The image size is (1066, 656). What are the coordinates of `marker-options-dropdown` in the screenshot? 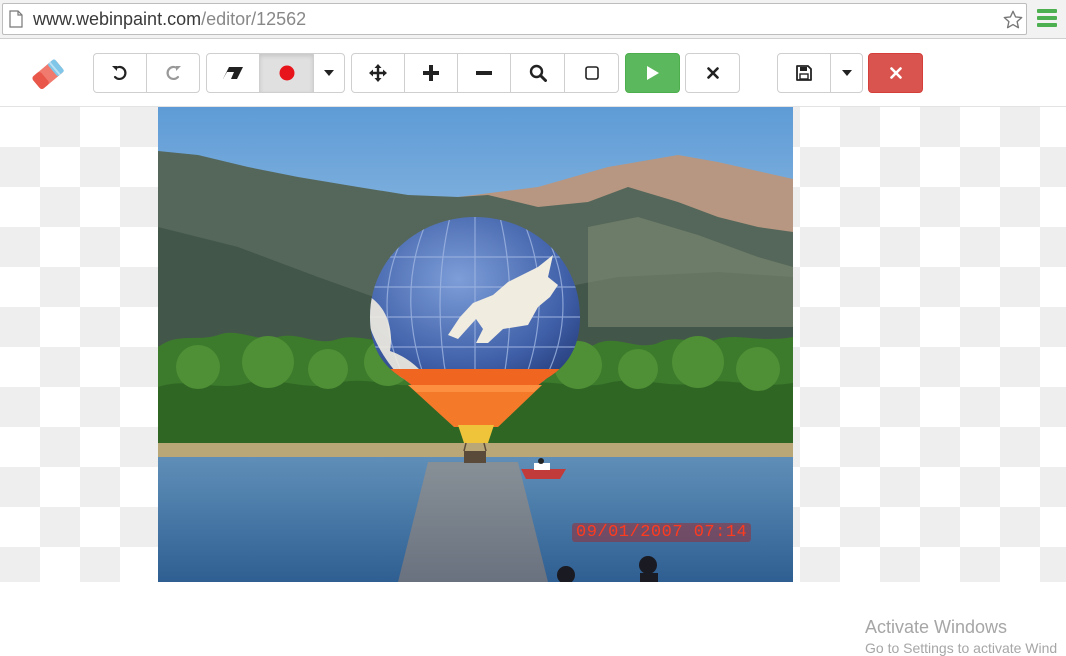 It's located at (329, 73).